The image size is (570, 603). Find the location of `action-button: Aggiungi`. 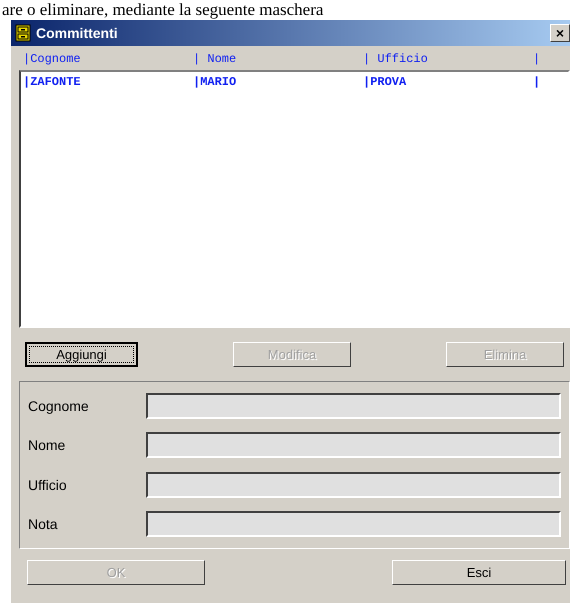

action-button: Aggiungi is located at coordinates (81, 354).